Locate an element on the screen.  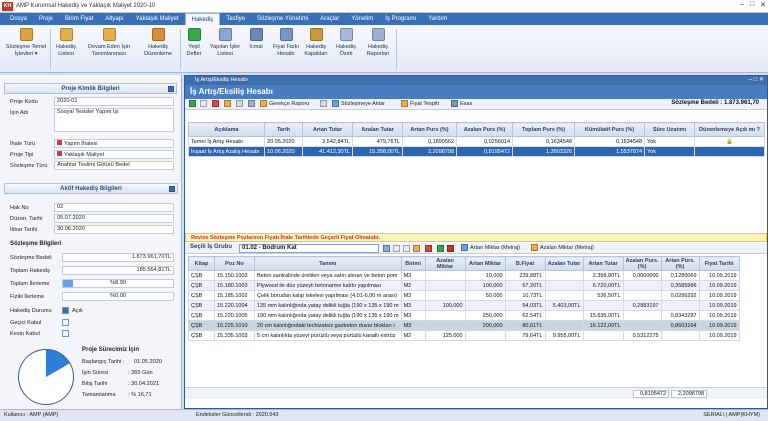
column-header: Azalan Purs (%) is located at coordinates (484, 129).